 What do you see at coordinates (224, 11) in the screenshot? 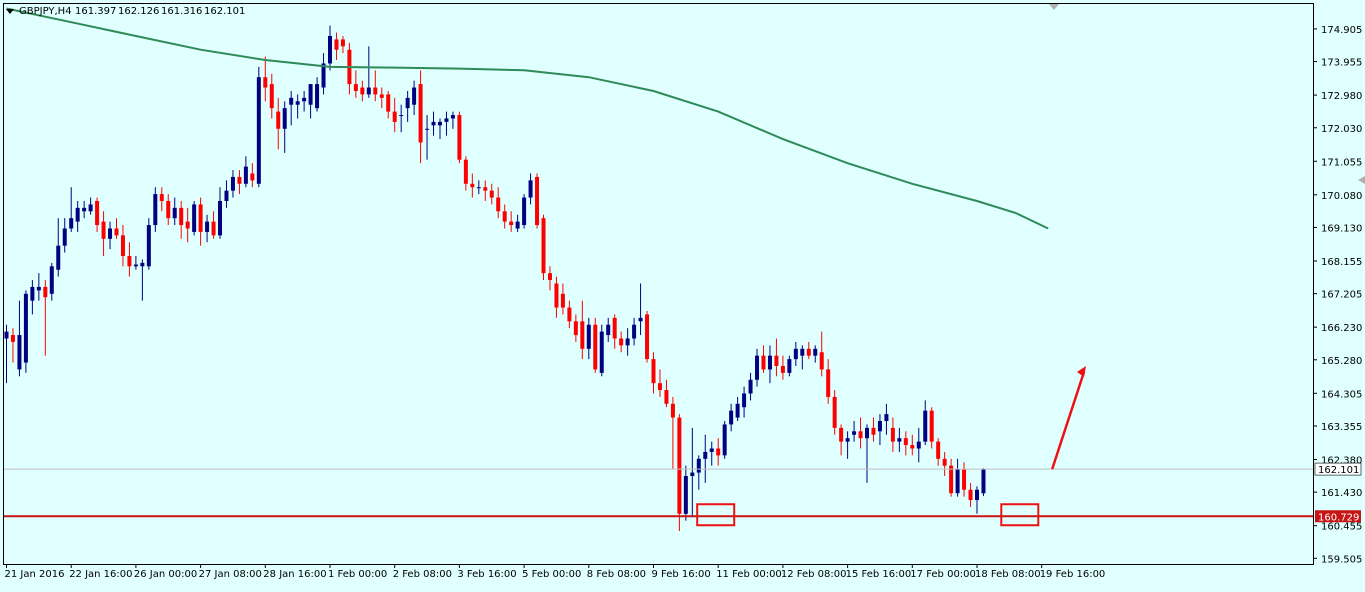
I see `ohlc-close: 162.101` at bounding box center [224, 11].